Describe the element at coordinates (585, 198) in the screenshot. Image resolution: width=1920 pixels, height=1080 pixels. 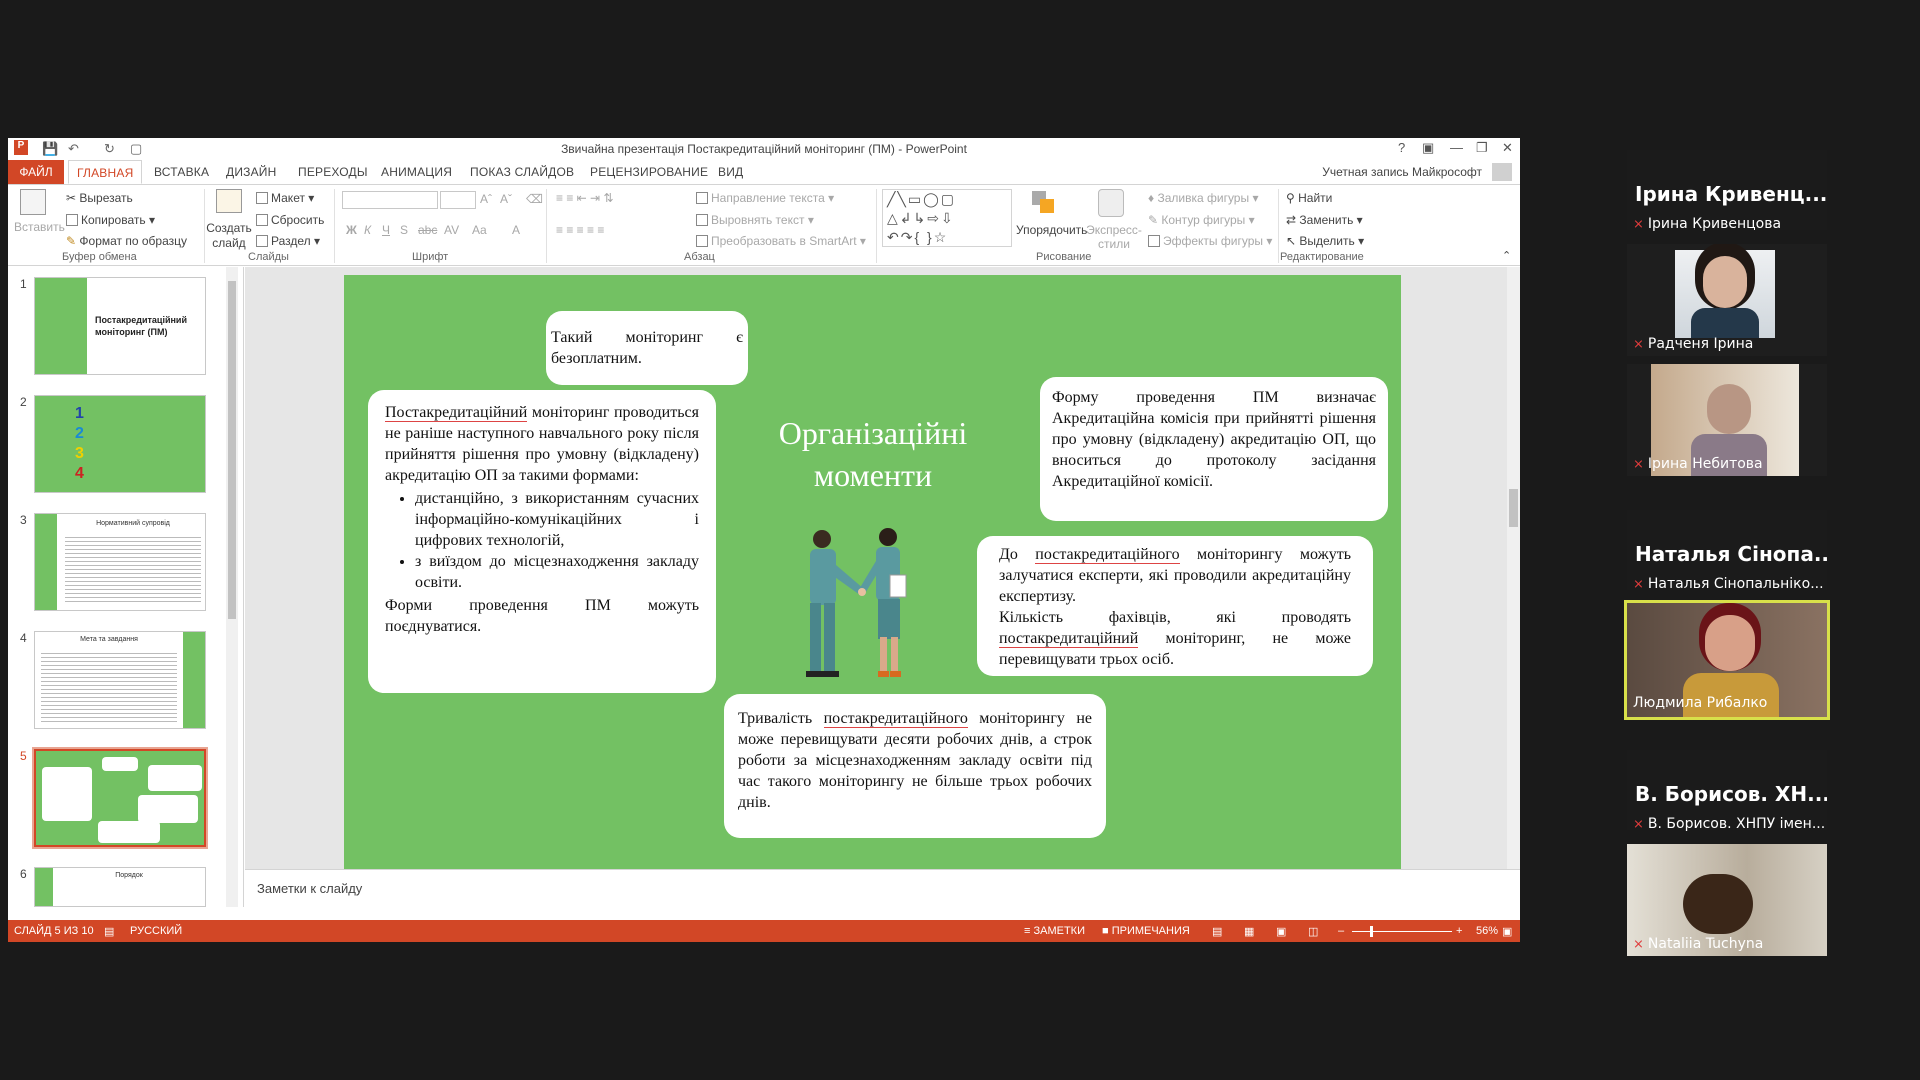
I see `bullets-icon: ≡ ≡ ⇤ ⇥ ⇅` at that location.